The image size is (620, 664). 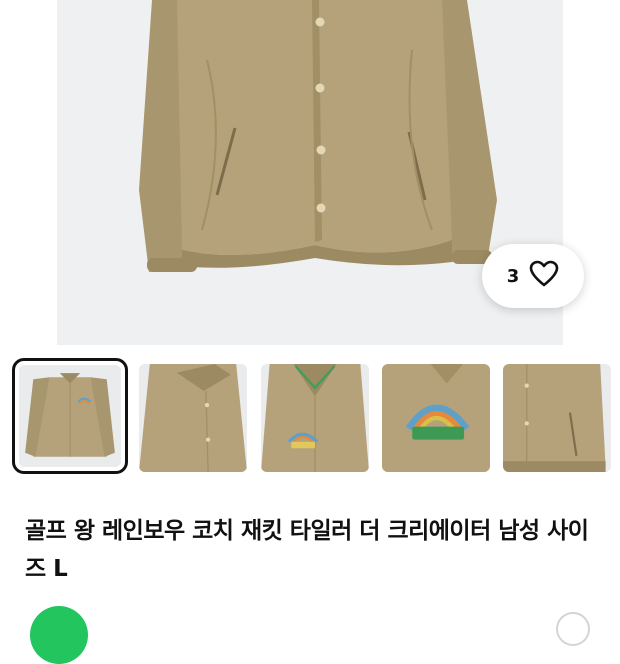 What do you see at coordinates (59, 635) in the screenshot?
I see `seller-avatar` at bounding box center [59, 635].